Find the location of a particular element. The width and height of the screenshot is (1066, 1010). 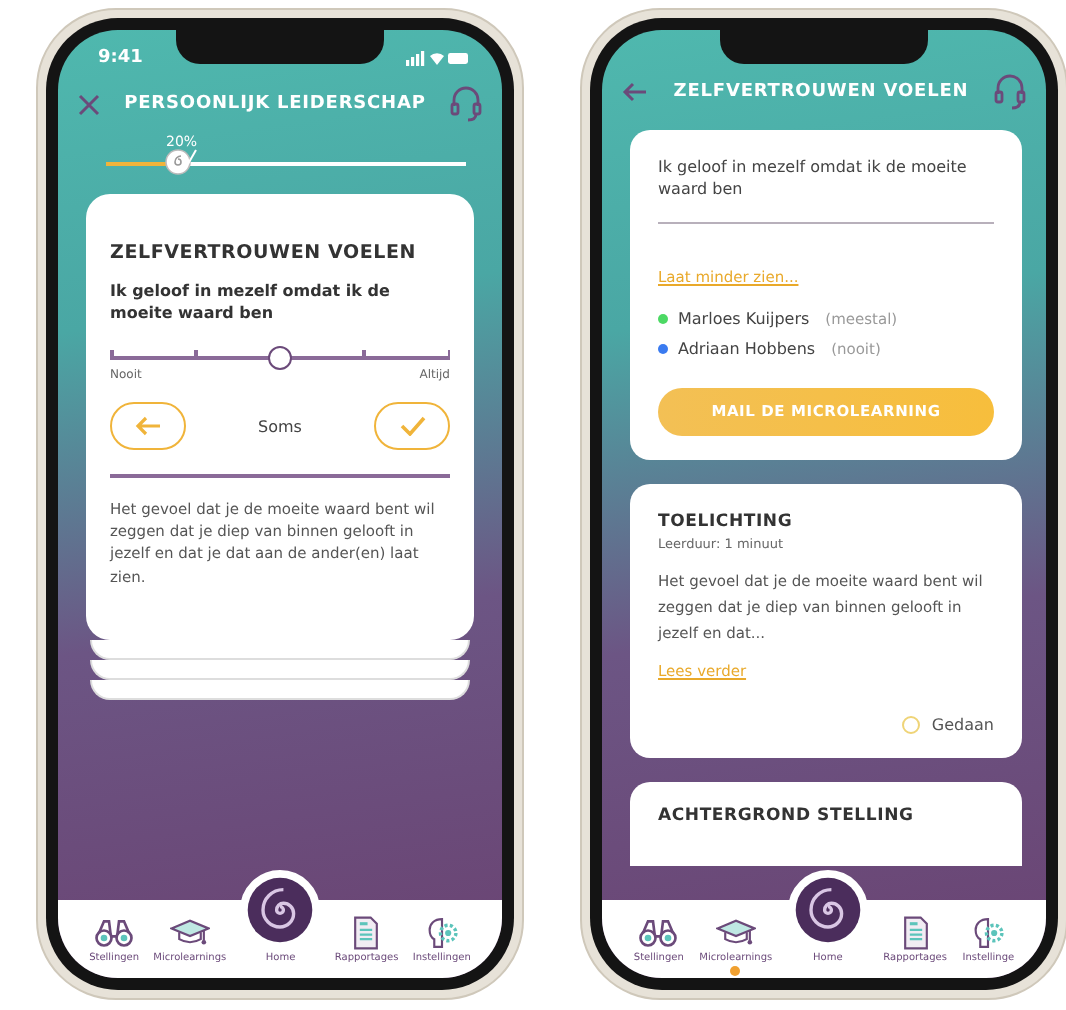

checkmark-icon is located at coordinates (412, 426).